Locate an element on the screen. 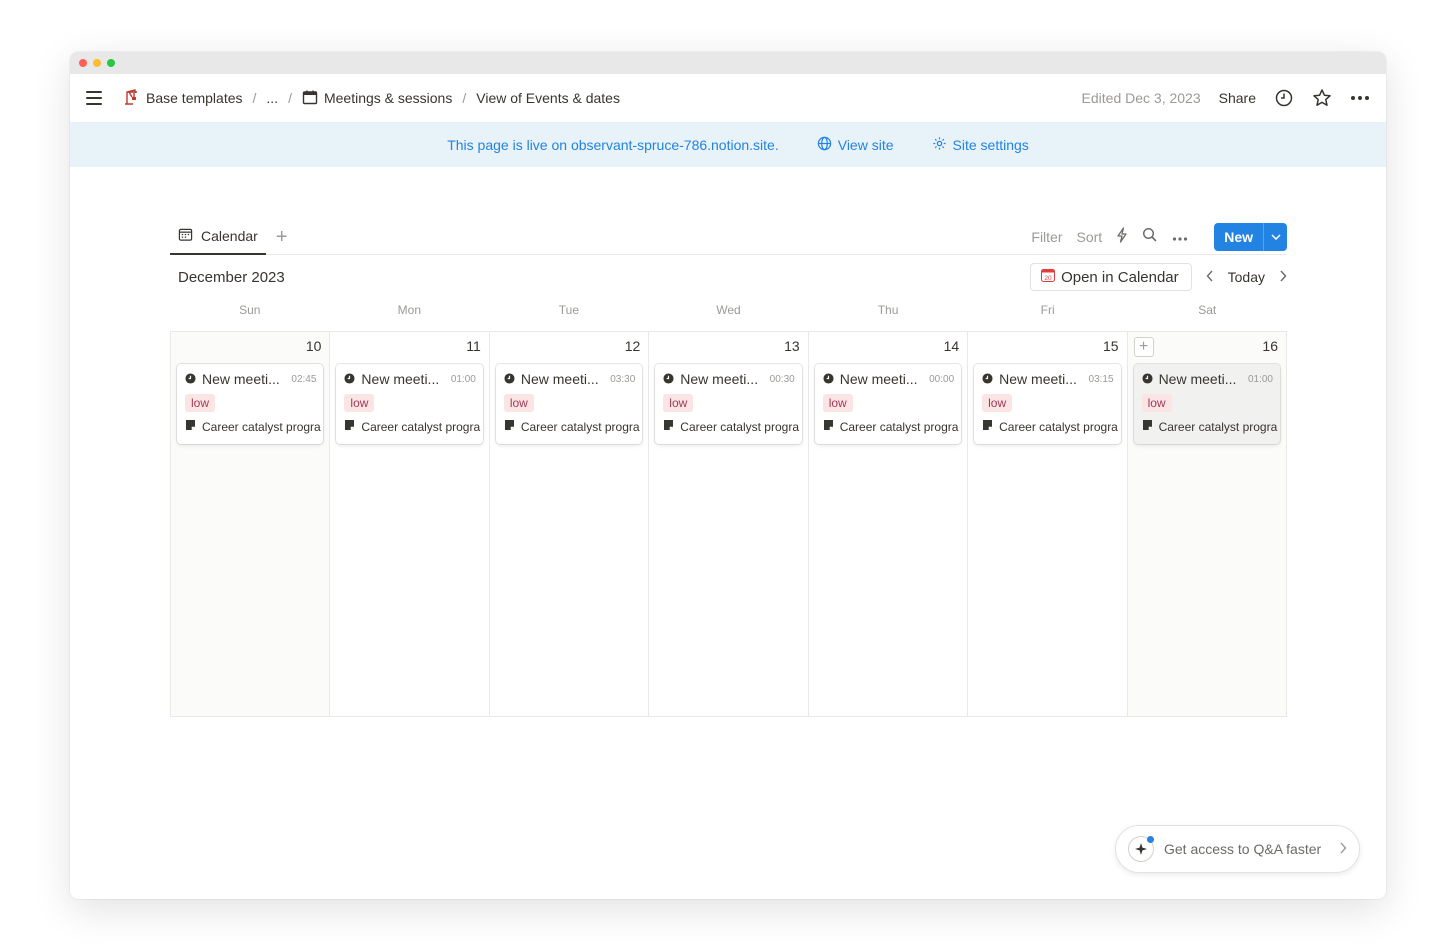  add-view-icon: + is located at coordinates (282, 237).